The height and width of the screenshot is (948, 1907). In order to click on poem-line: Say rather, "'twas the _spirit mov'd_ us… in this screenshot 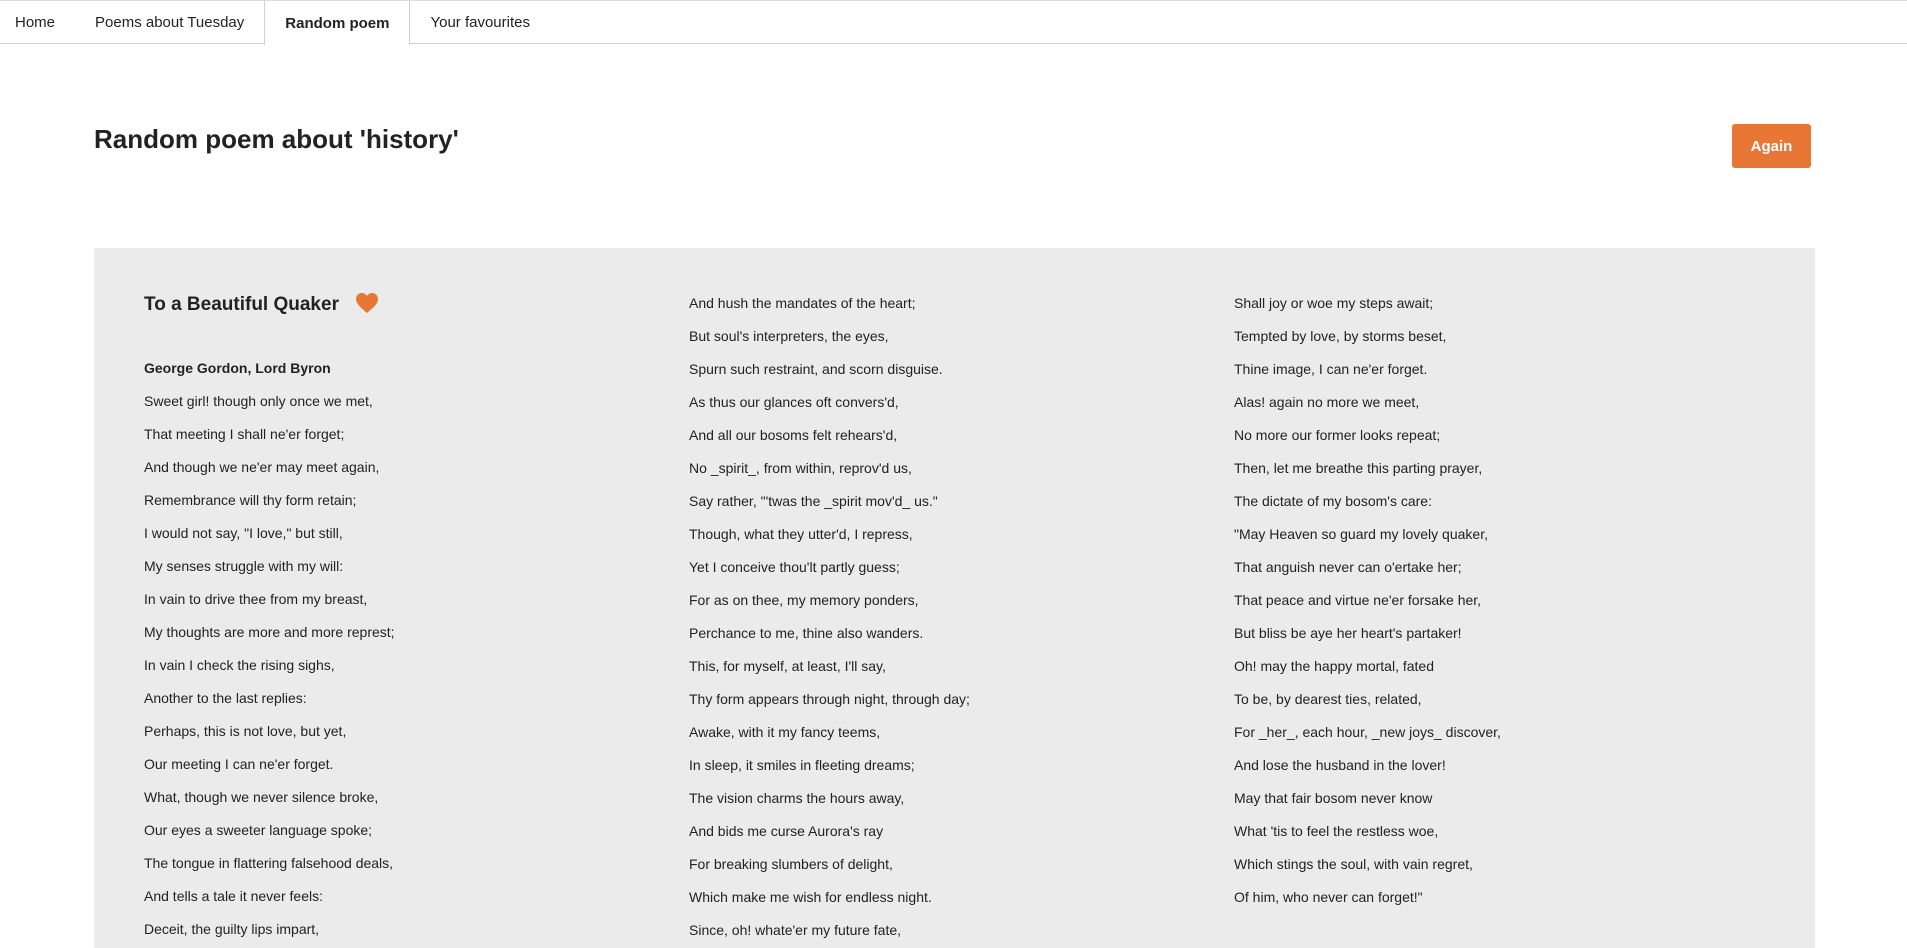, I will do `click(813, 501)`.